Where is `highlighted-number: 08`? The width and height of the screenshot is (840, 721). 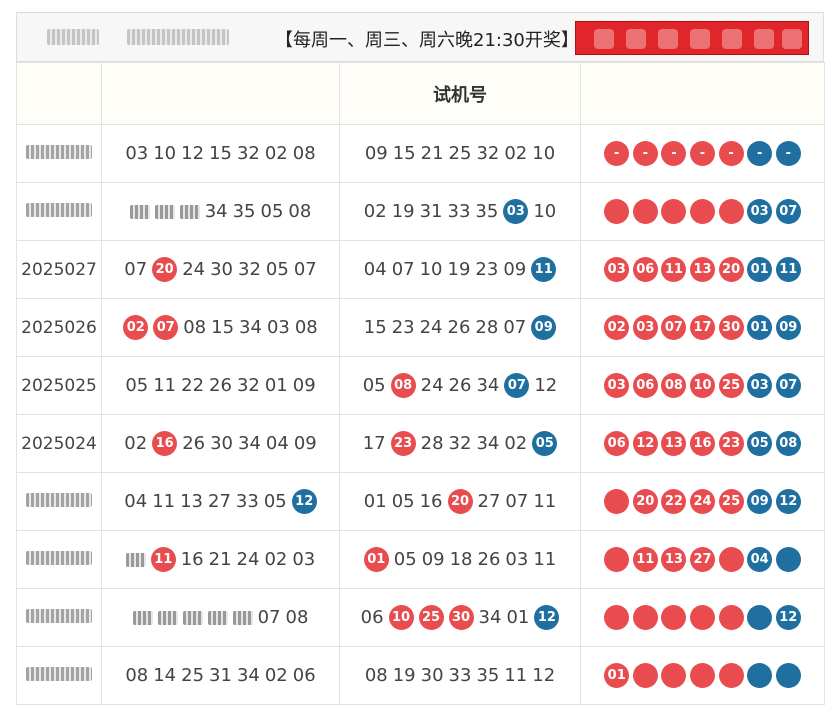
highlighted-number: 08 is located at coordinates (403, 385).